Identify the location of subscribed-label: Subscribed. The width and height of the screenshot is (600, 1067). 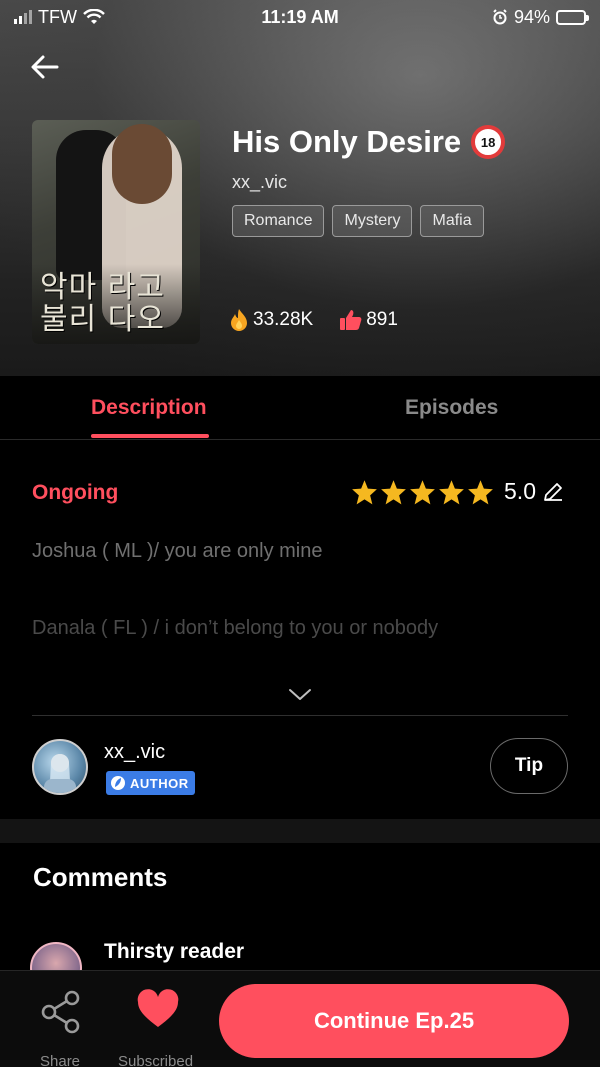
(156, 1060).